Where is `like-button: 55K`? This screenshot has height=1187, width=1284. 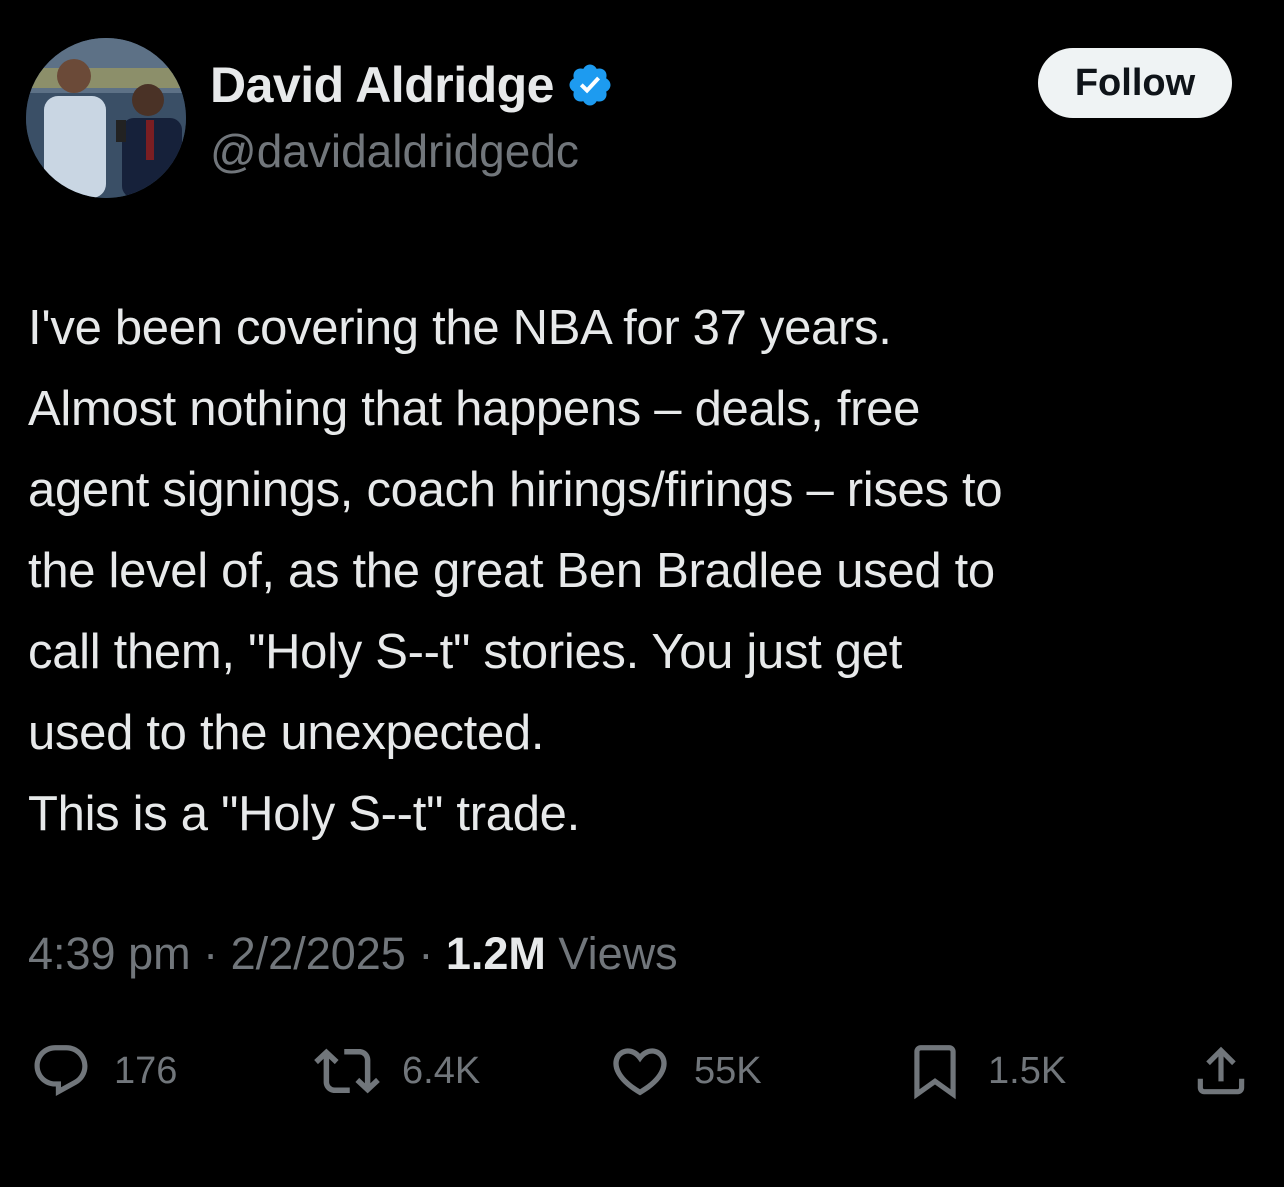 like-button: 55K is located at coordinates (685, 1071).